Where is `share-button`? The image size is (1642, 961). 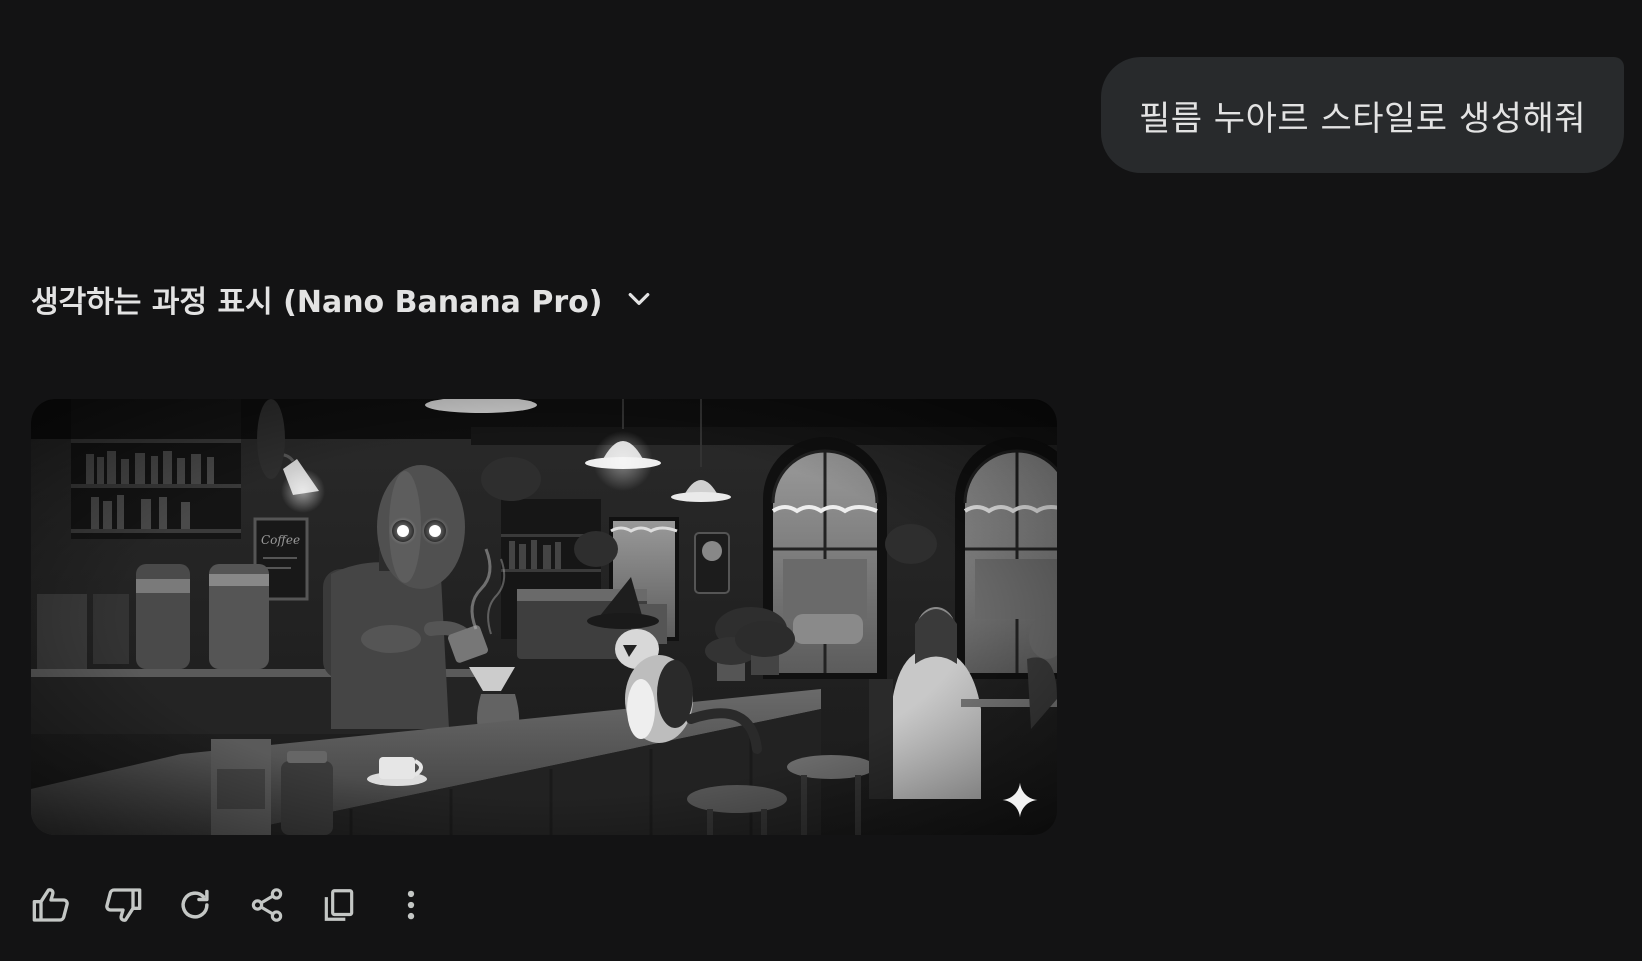
share-button is located at coordinates (267, 905).